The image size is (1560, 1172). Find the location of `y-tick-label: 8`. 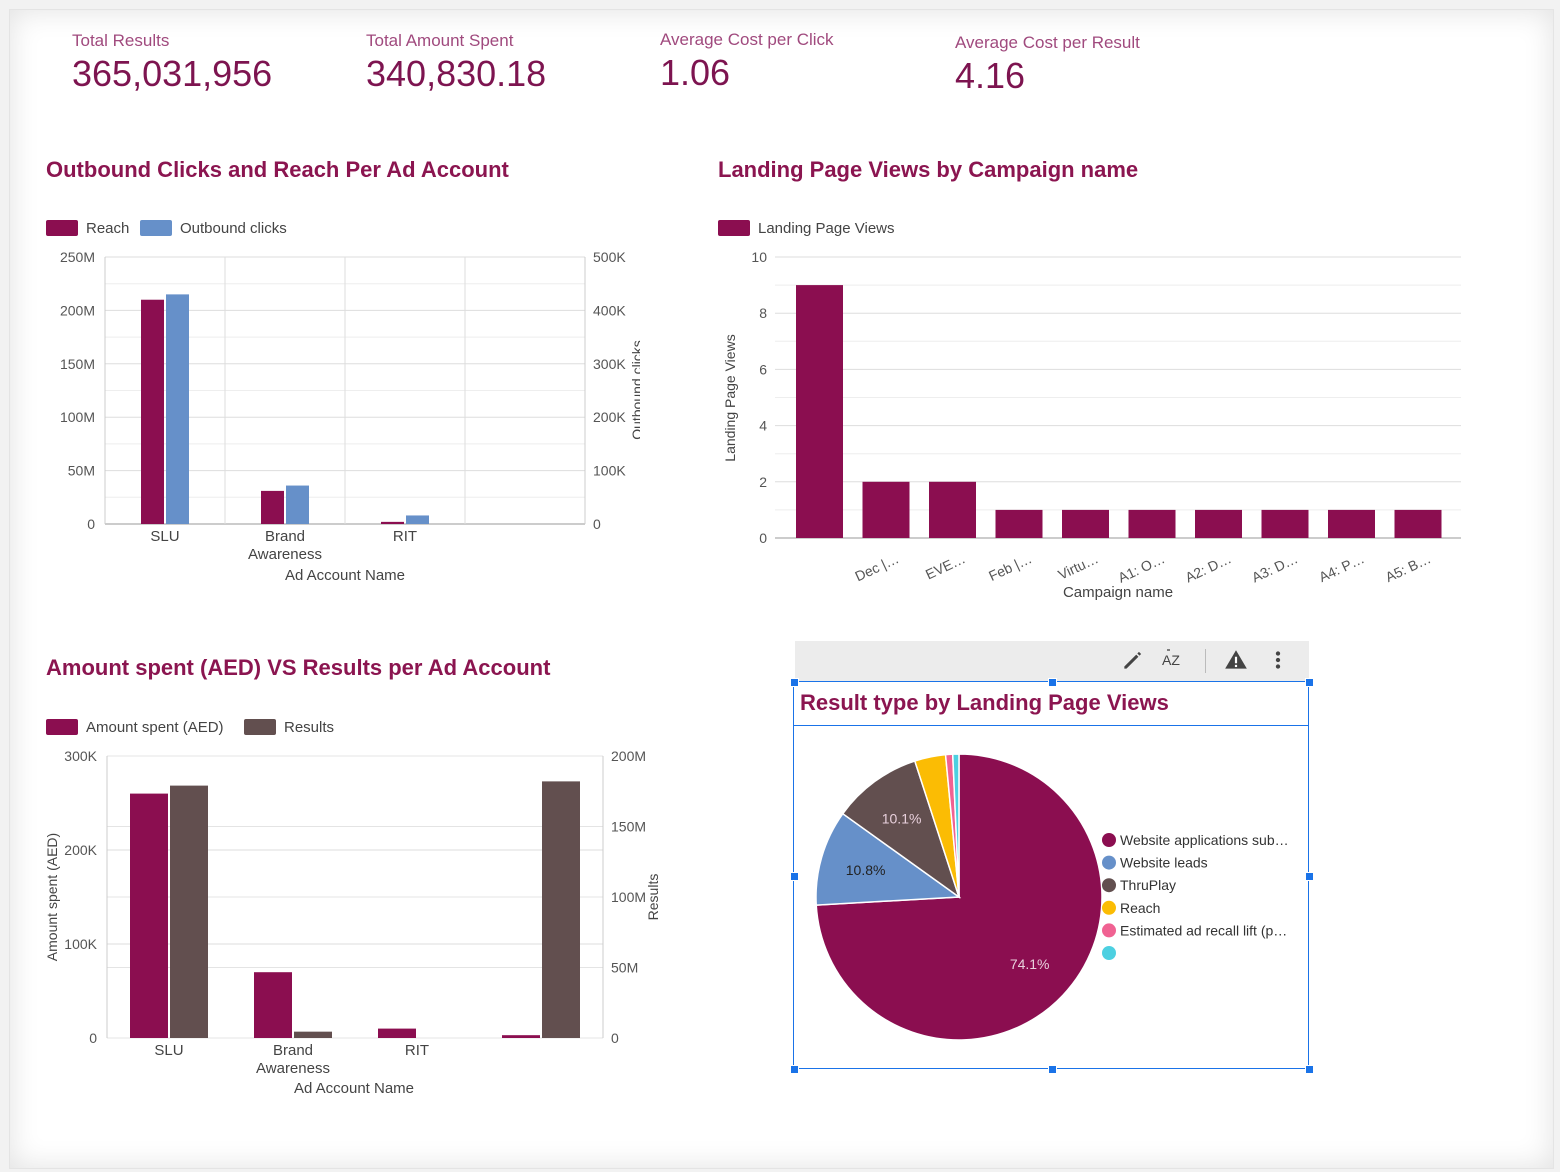

y-tick-label: 8 is located at coordinates (763, 313).